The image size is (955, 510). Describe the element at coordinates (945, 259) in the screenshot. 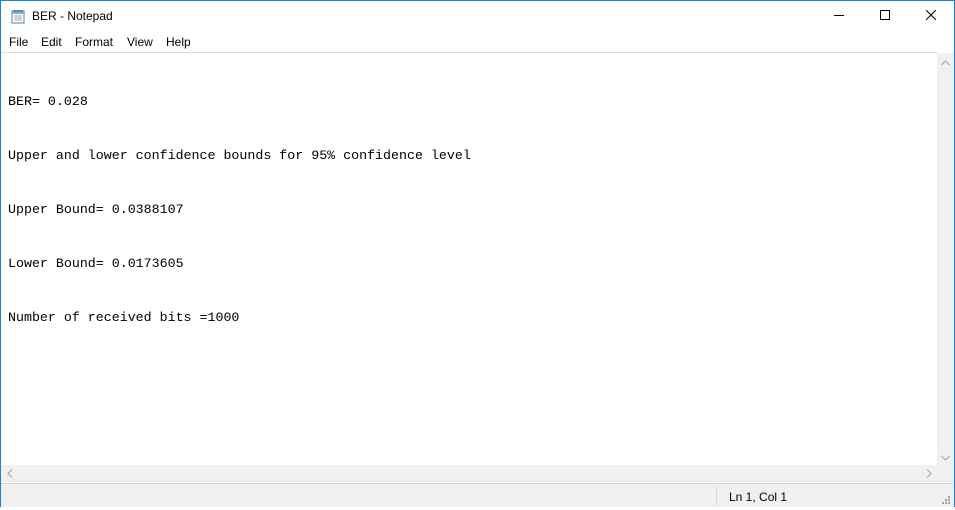

I see `vertical-scrollbar` at that location.